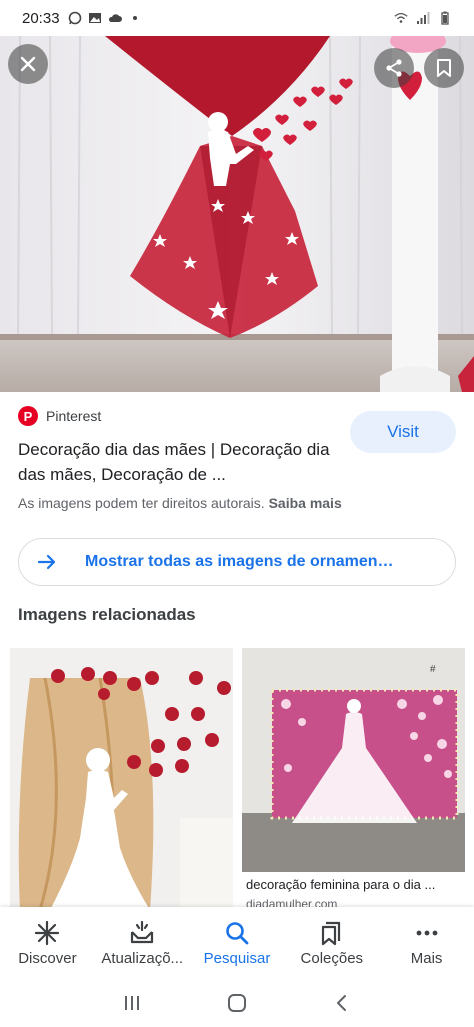 Image resolution: width=474 pixels, height=1027 pixels. Describe the element at coordinates (74, 18) in the screenshot. I see `whatsapp-icon` at that location.